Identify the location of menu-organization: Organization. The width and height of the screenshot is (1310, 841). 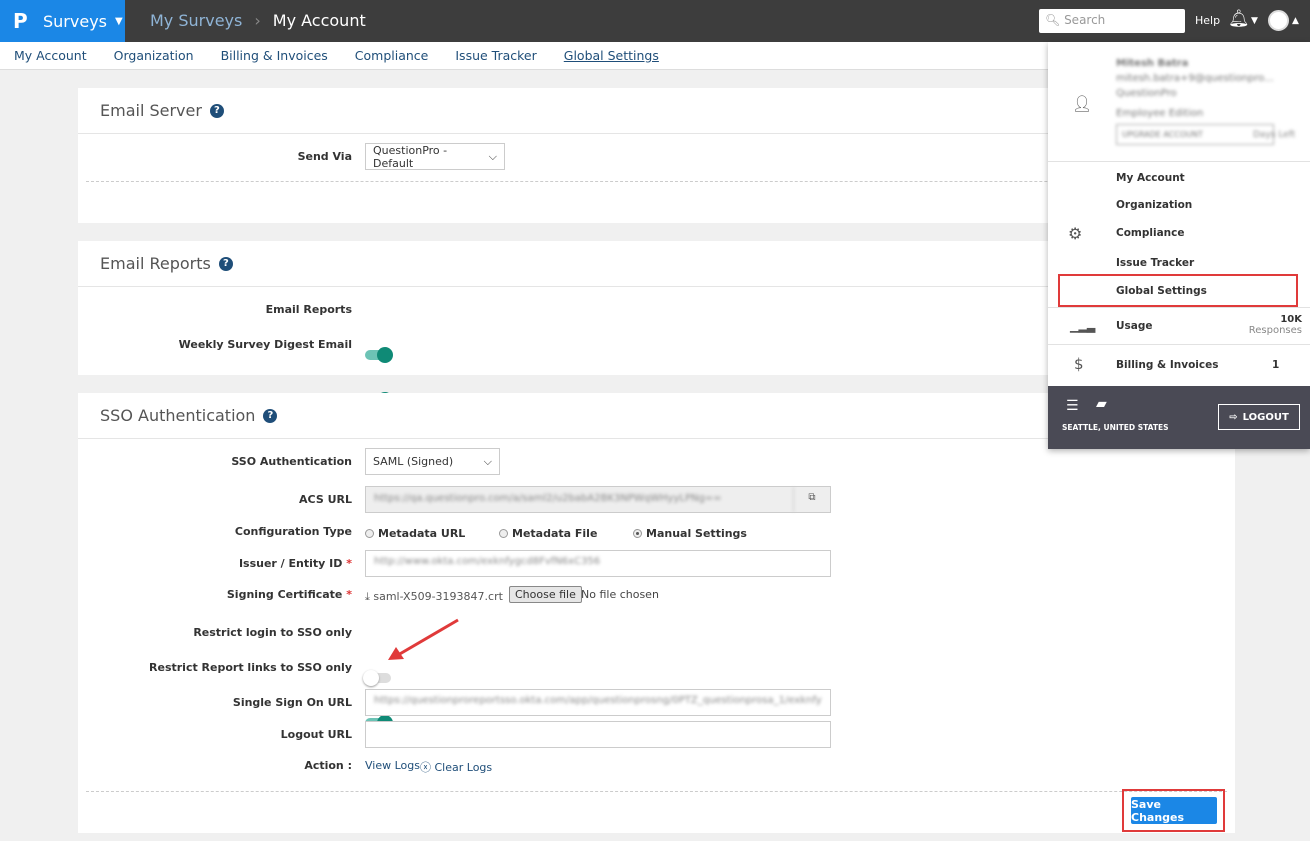
(1154, 205).